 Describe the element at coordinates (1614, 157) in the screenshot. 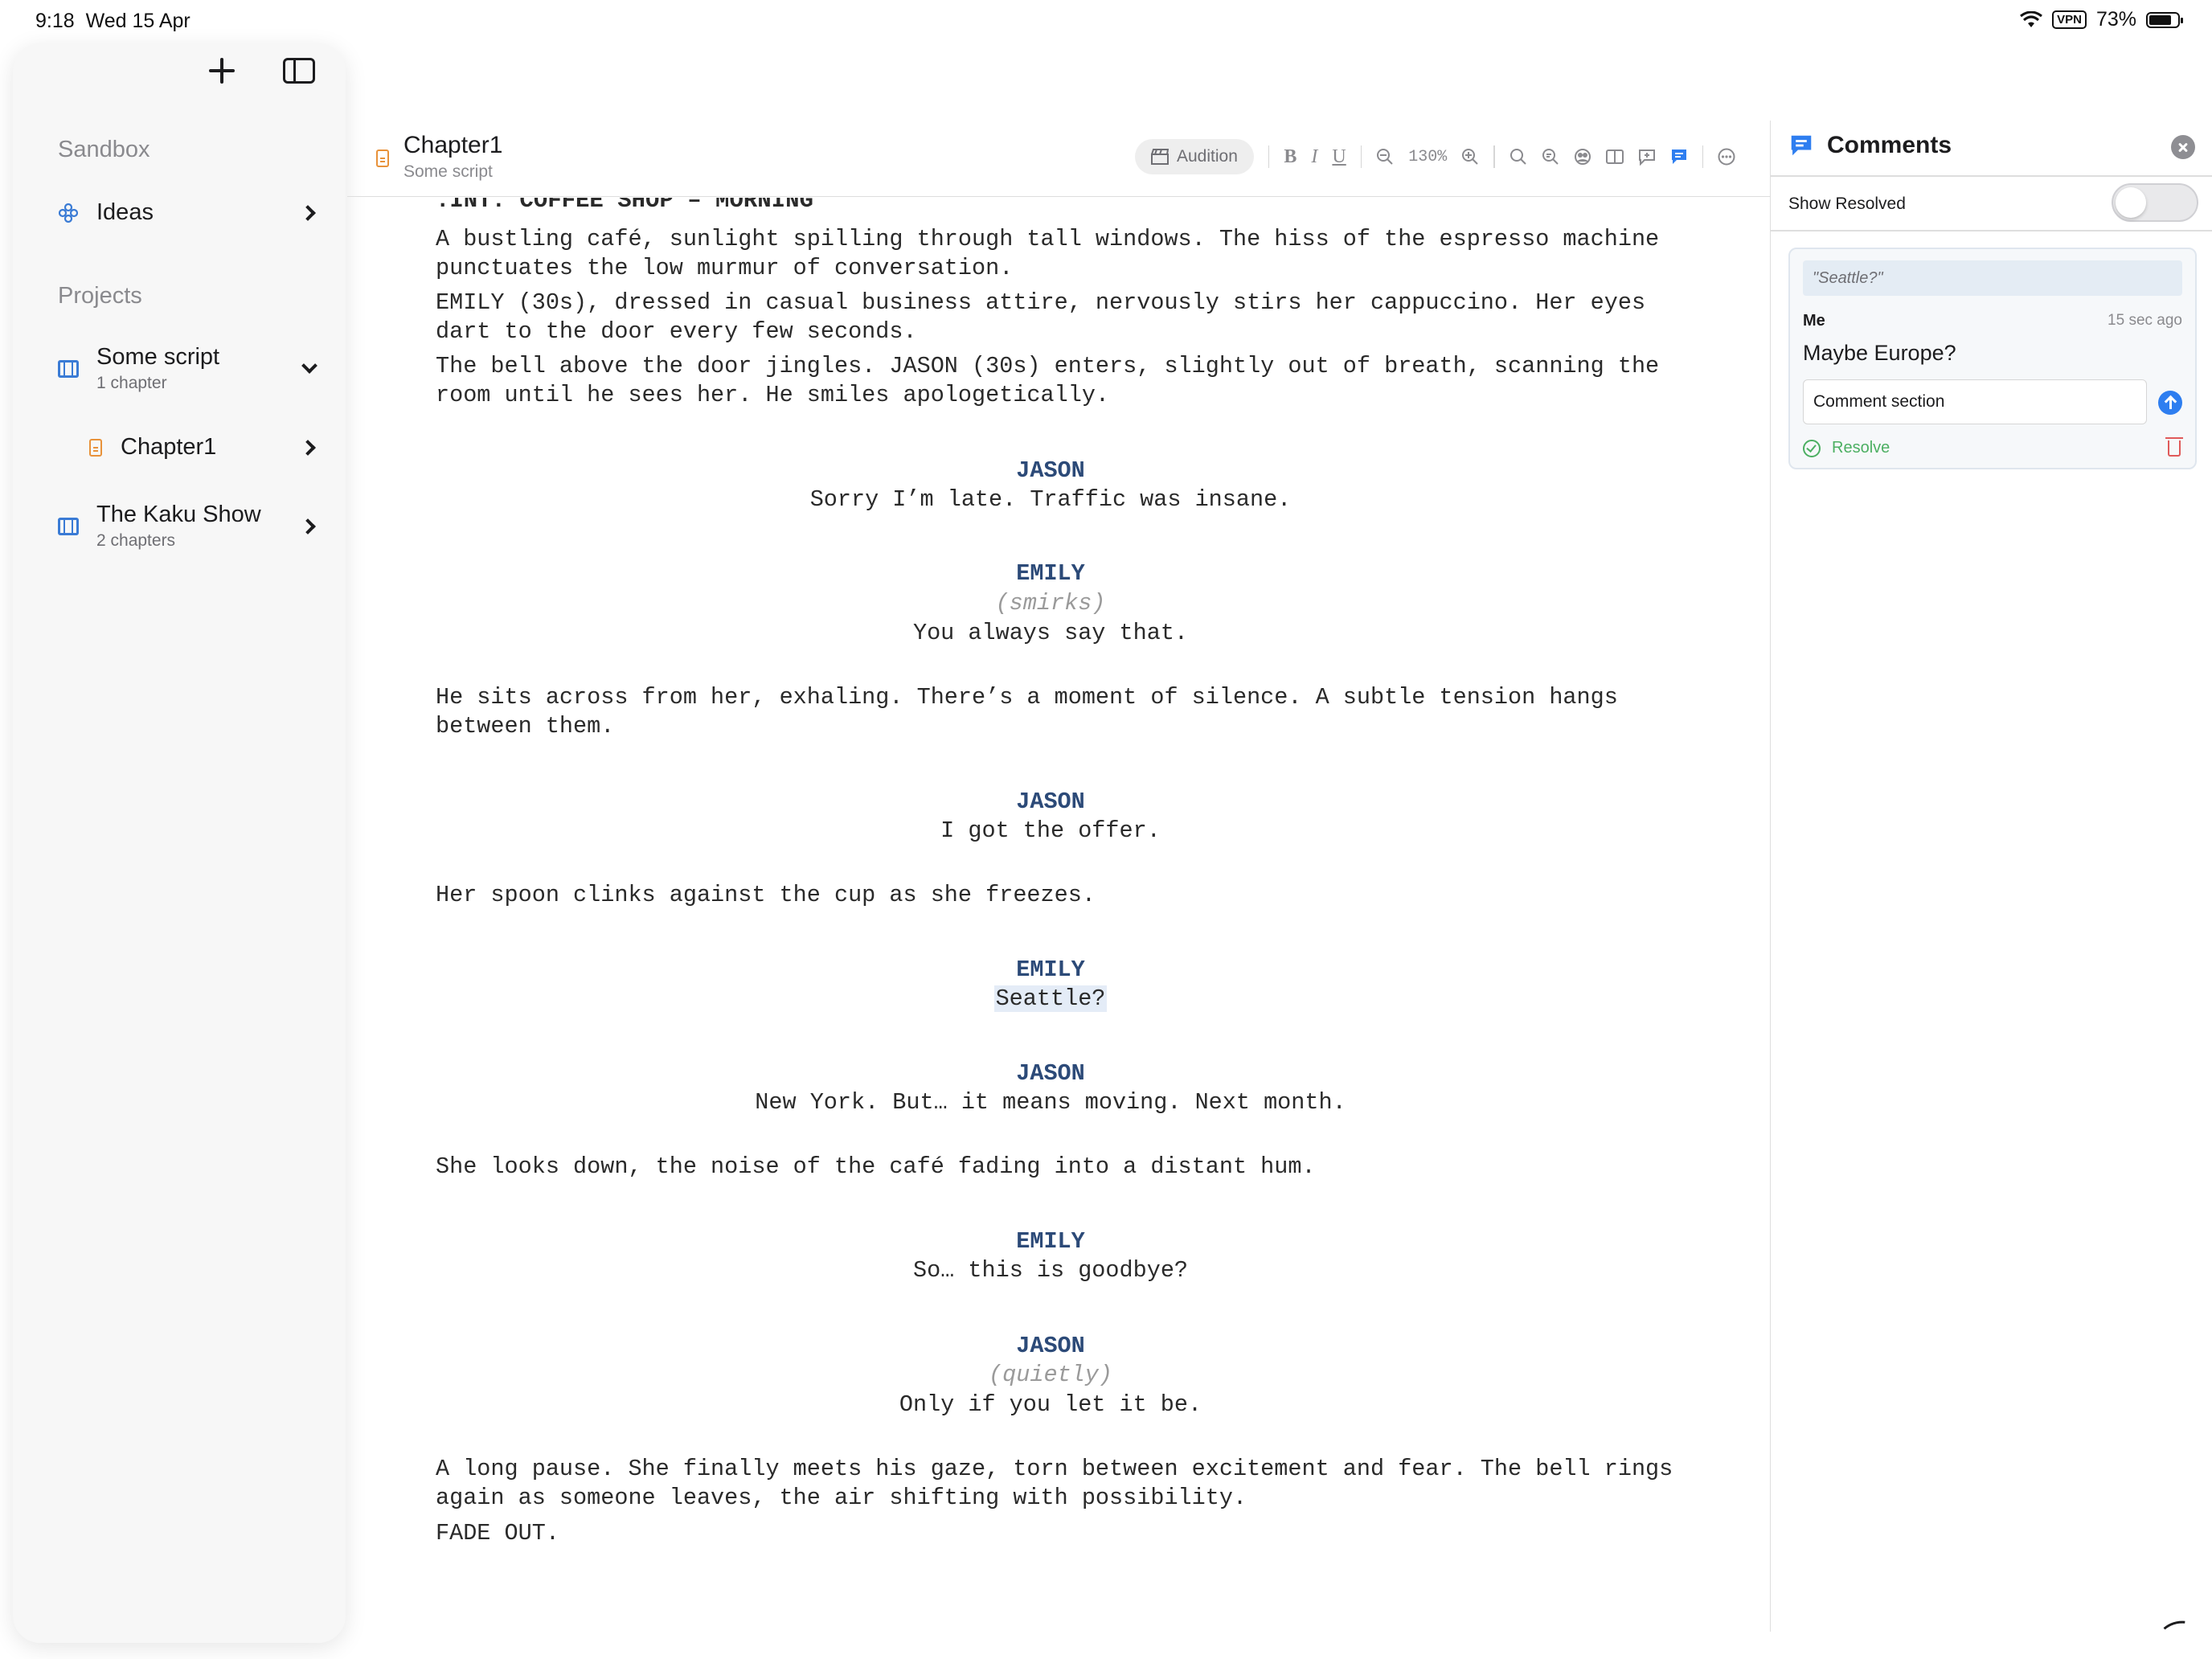

I see `split-view-icon` at that location.